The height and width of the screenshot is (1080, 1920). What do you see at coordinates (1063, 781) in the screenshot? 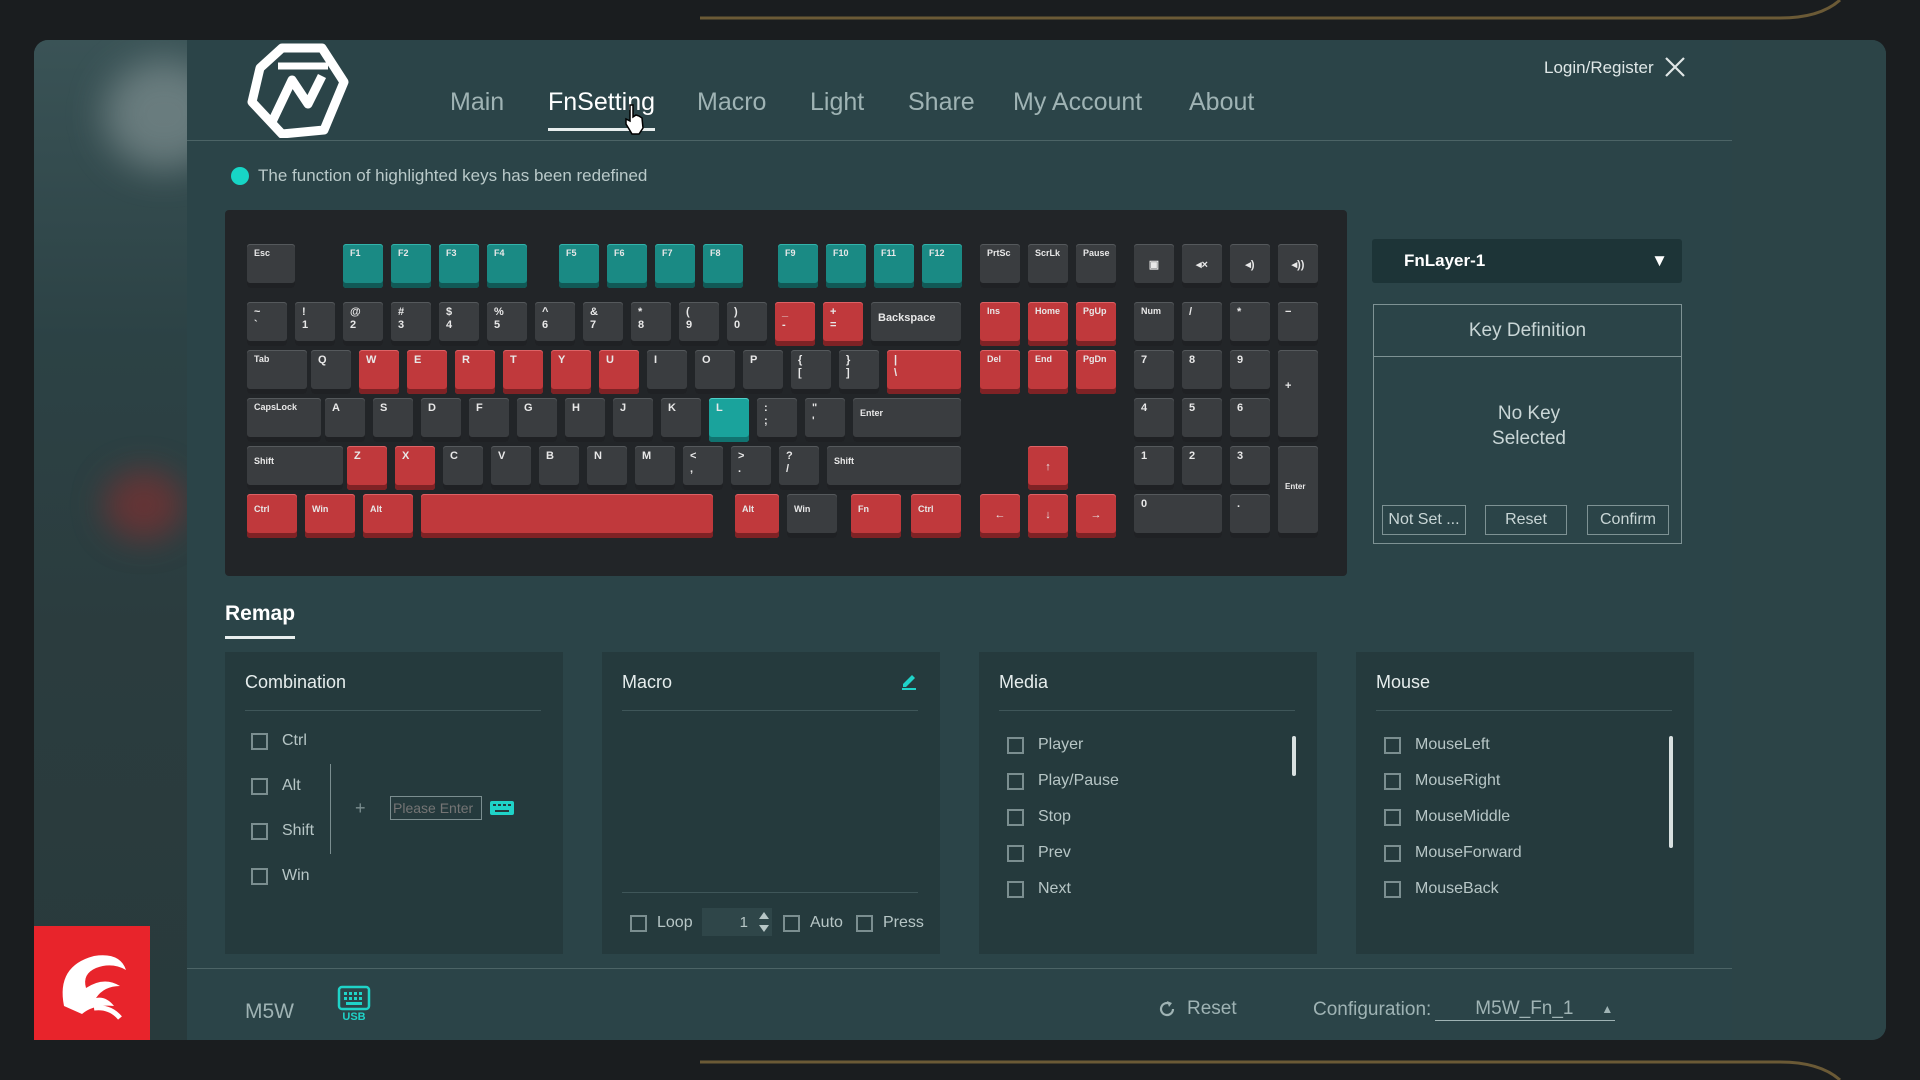
I see `media-playpause-option: Play/Pause` at bounding box center [1063, 781].